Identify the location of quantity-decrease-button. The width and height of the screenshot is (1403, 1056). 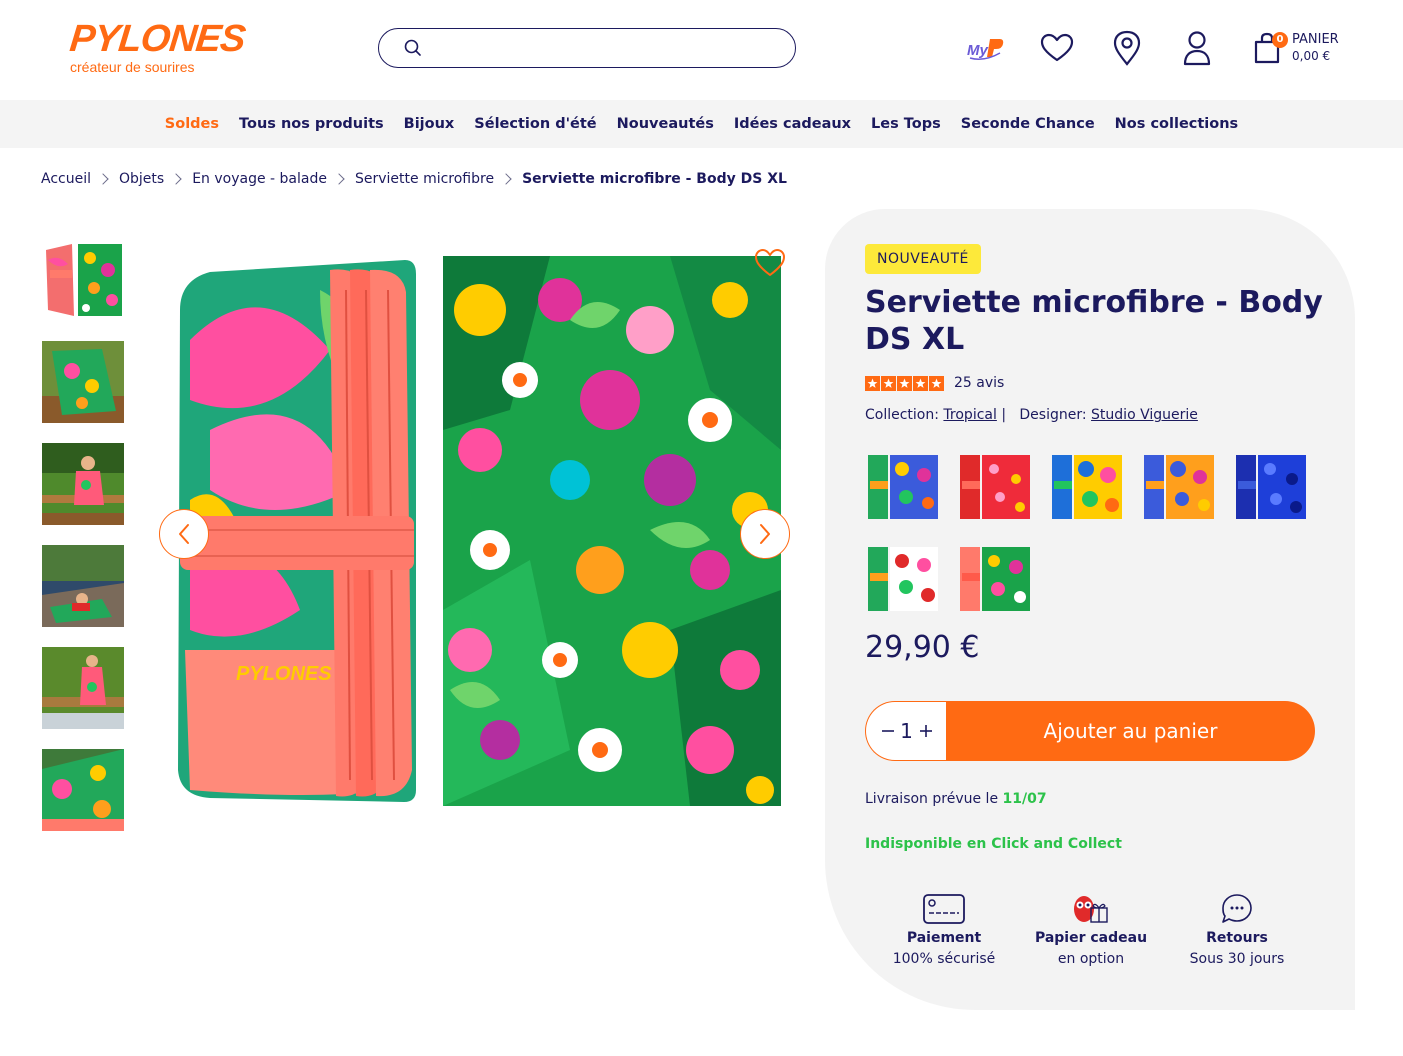
(888, 731).